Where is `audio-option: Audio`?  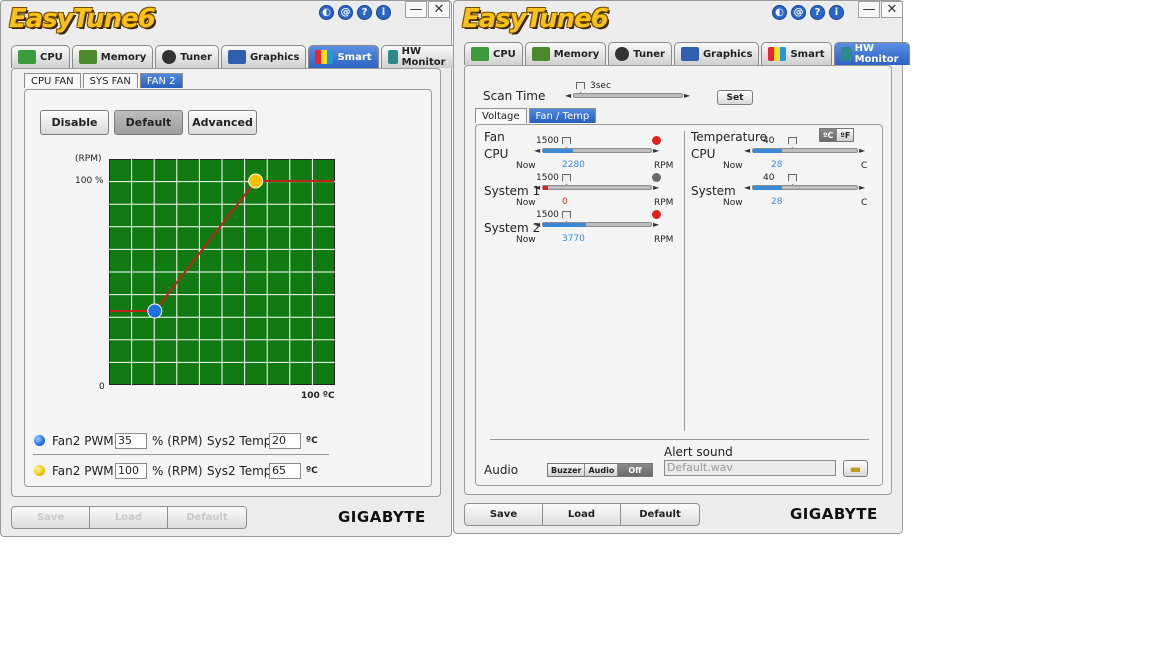 audio-option: Audio is located at coordinates (602, 470).